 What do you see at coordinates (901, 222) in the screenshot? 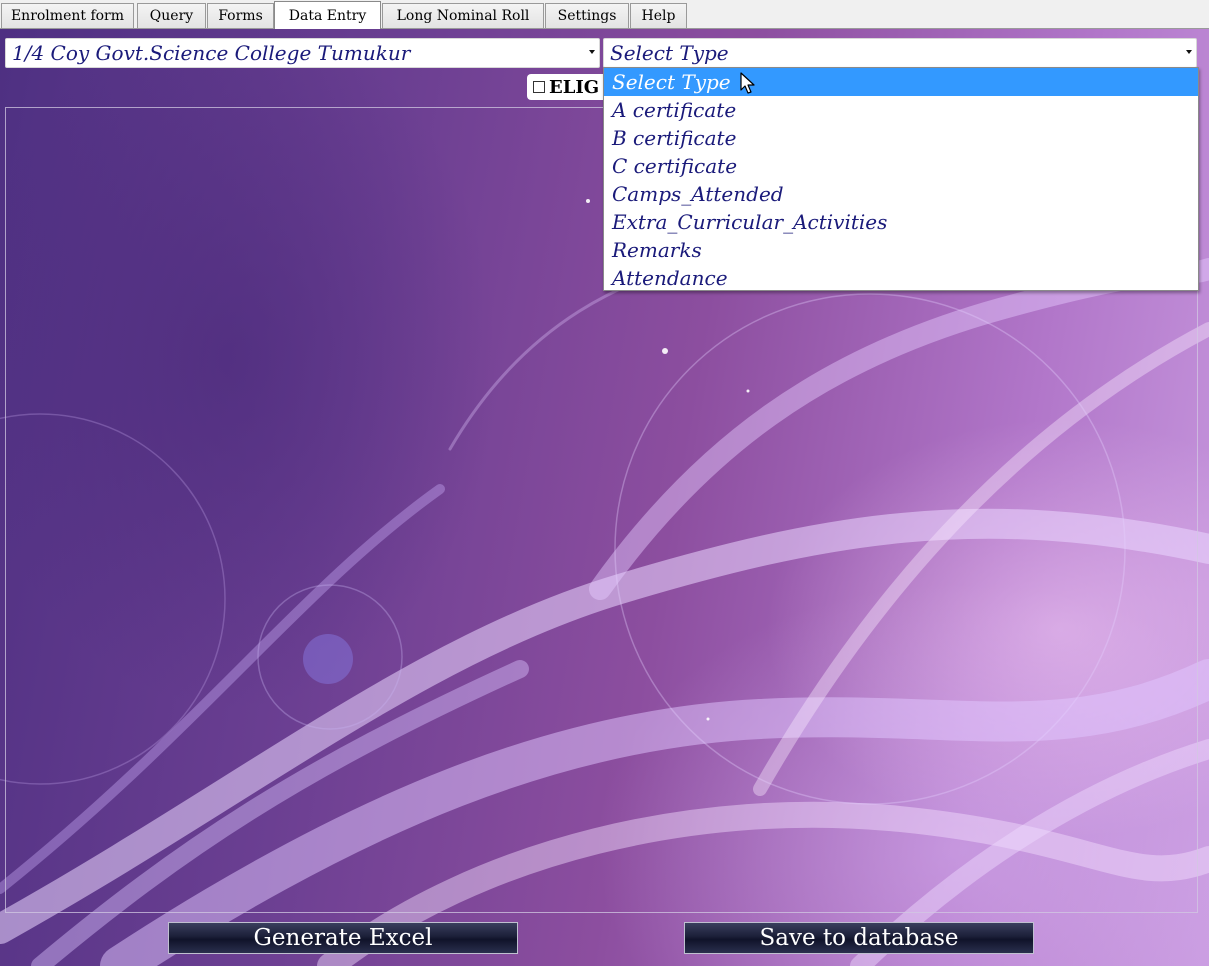
I see `dropdown-option: Extra_Curricular_Activities` at bounding box center [901, 222].